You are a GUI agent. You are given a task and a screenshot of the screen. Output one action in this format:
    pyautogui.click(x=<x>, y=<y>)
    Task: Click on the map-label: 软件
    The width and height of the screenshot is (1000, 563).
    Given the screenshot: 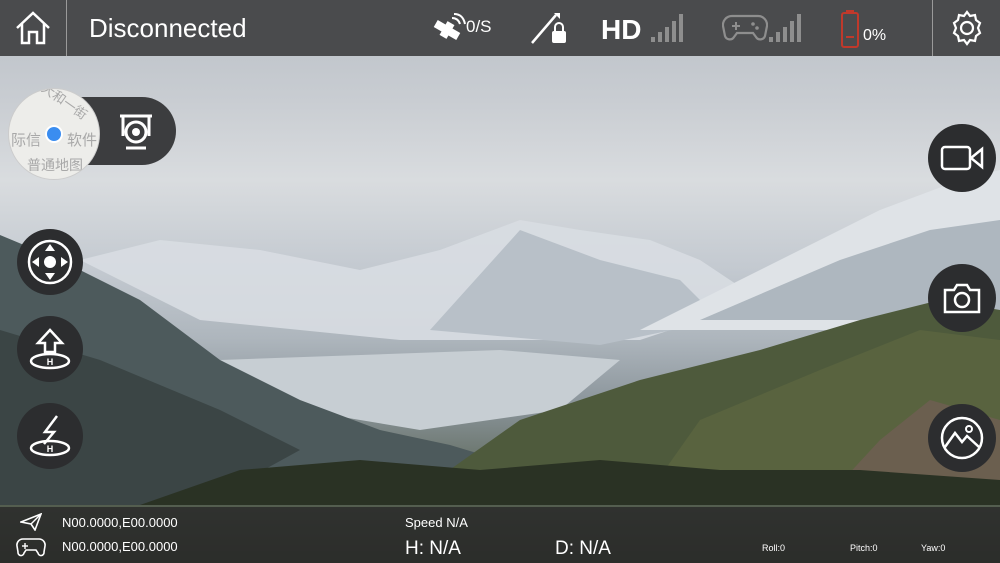 What is the action you would take?
    pyautogui.click(x=82, y=140)
    